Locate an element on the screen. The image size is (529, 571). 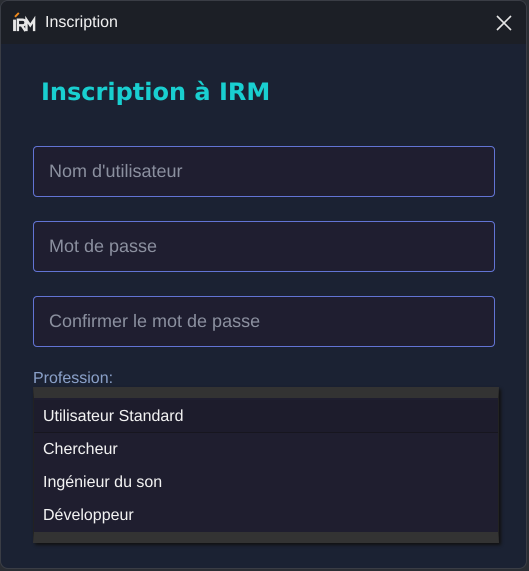
close-icon is located at coordinates (504, 22).